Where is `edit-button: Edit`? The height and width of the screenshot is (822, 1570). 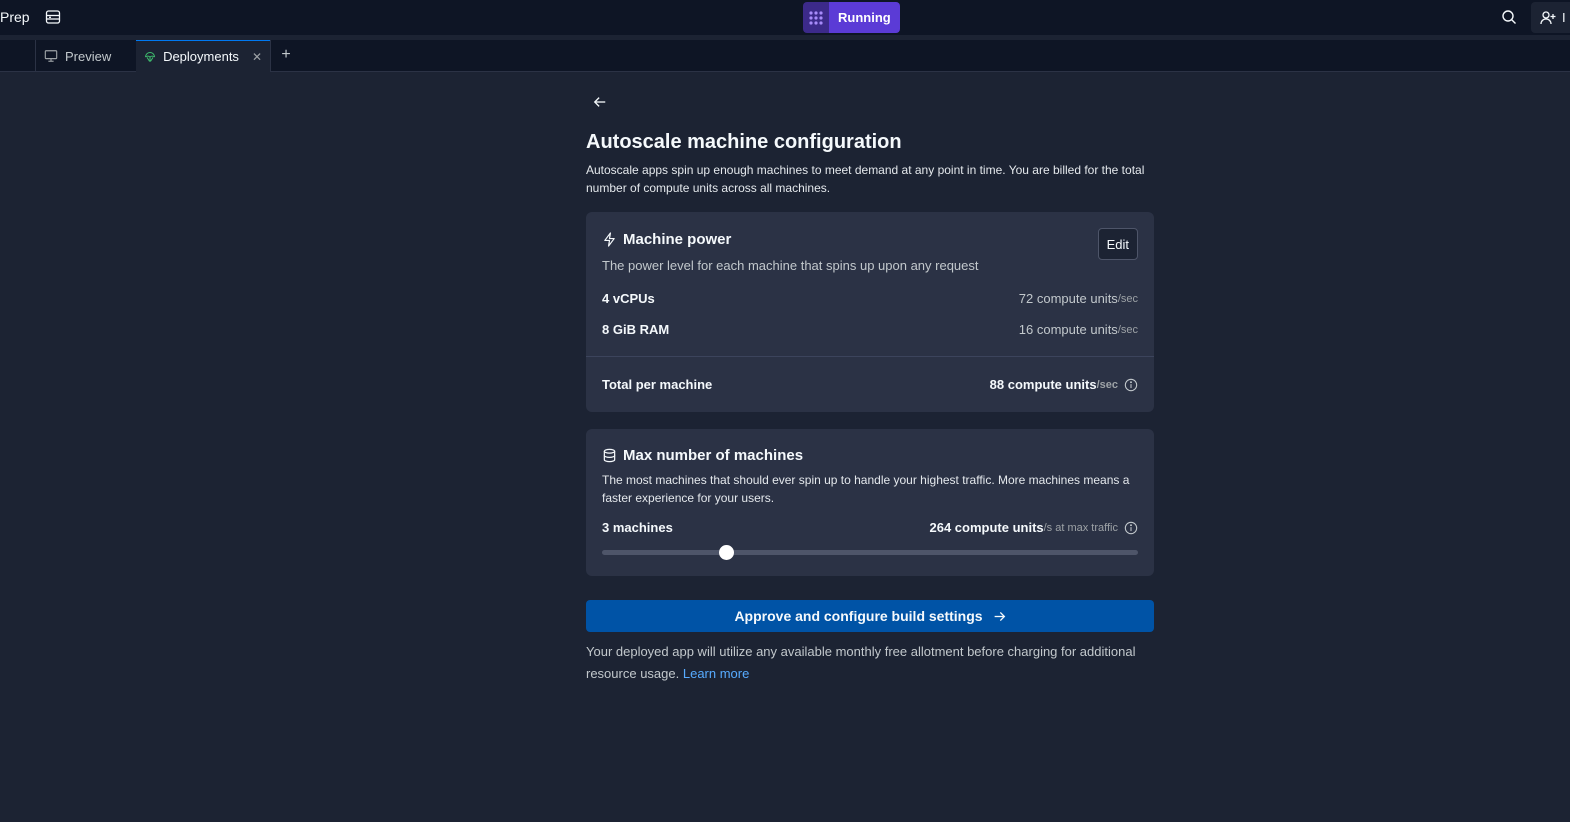 edit-button: Edit is located at coordinates (1117, 244).